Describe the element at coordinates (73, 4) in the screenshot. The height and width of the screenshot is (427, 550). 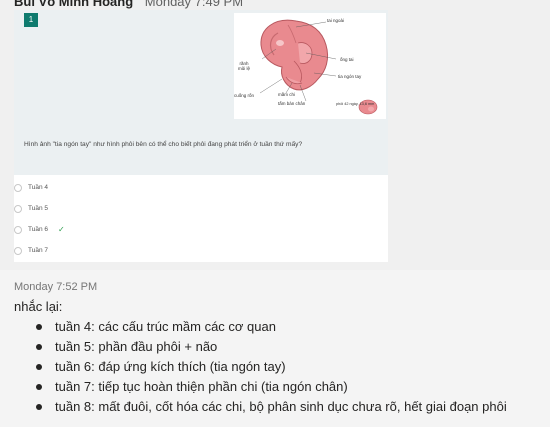
I see `sender-name: Bùi Võ Minh Hoàng` at that location.